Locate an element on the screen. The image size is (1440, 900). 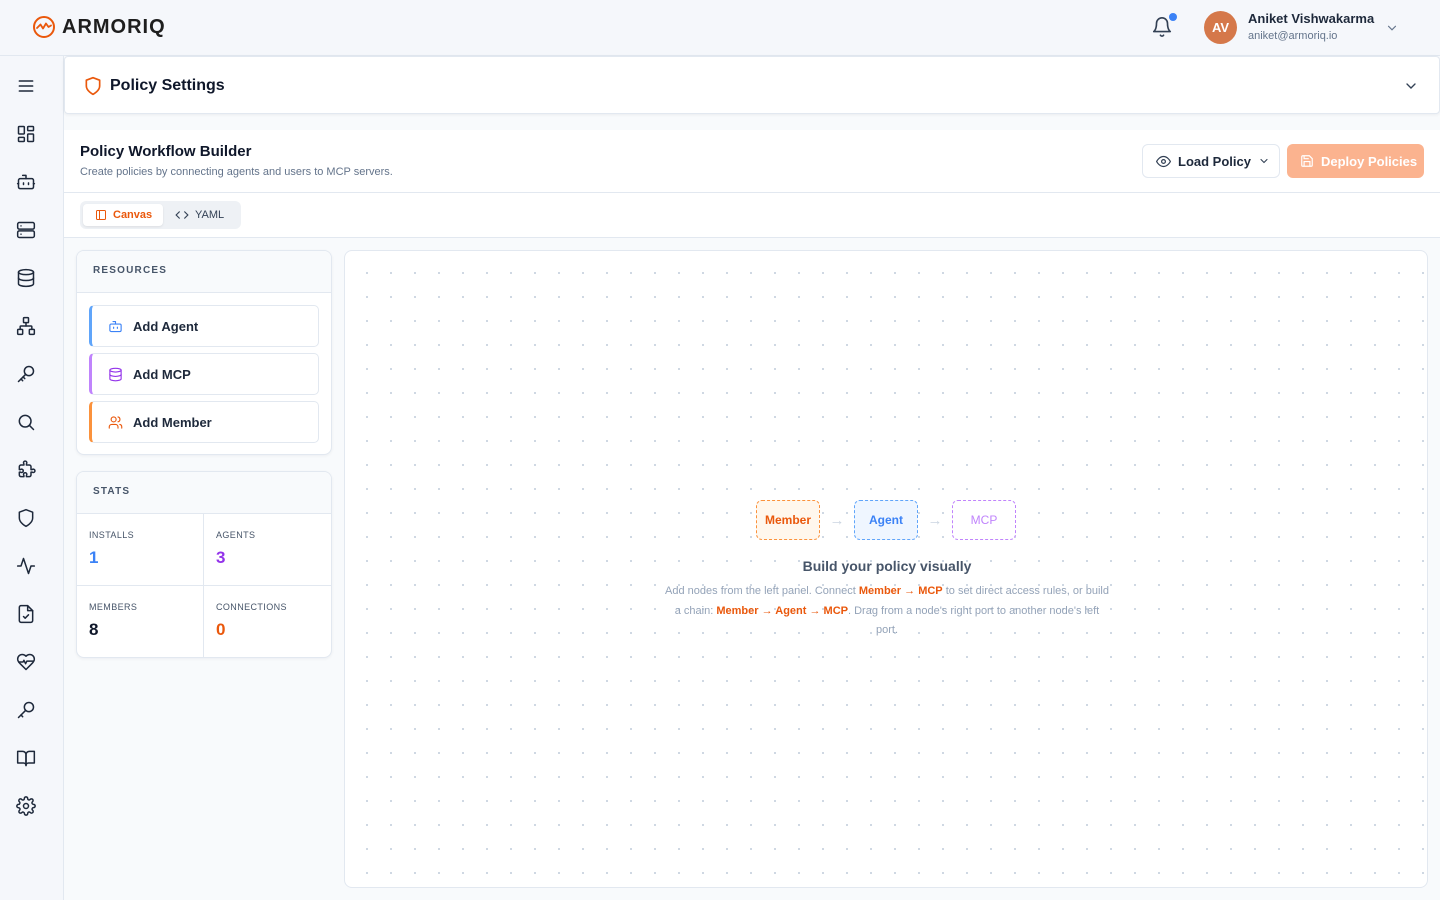
deploy-policies-button: Deploy Policies is located at coordinates (1355, 161).